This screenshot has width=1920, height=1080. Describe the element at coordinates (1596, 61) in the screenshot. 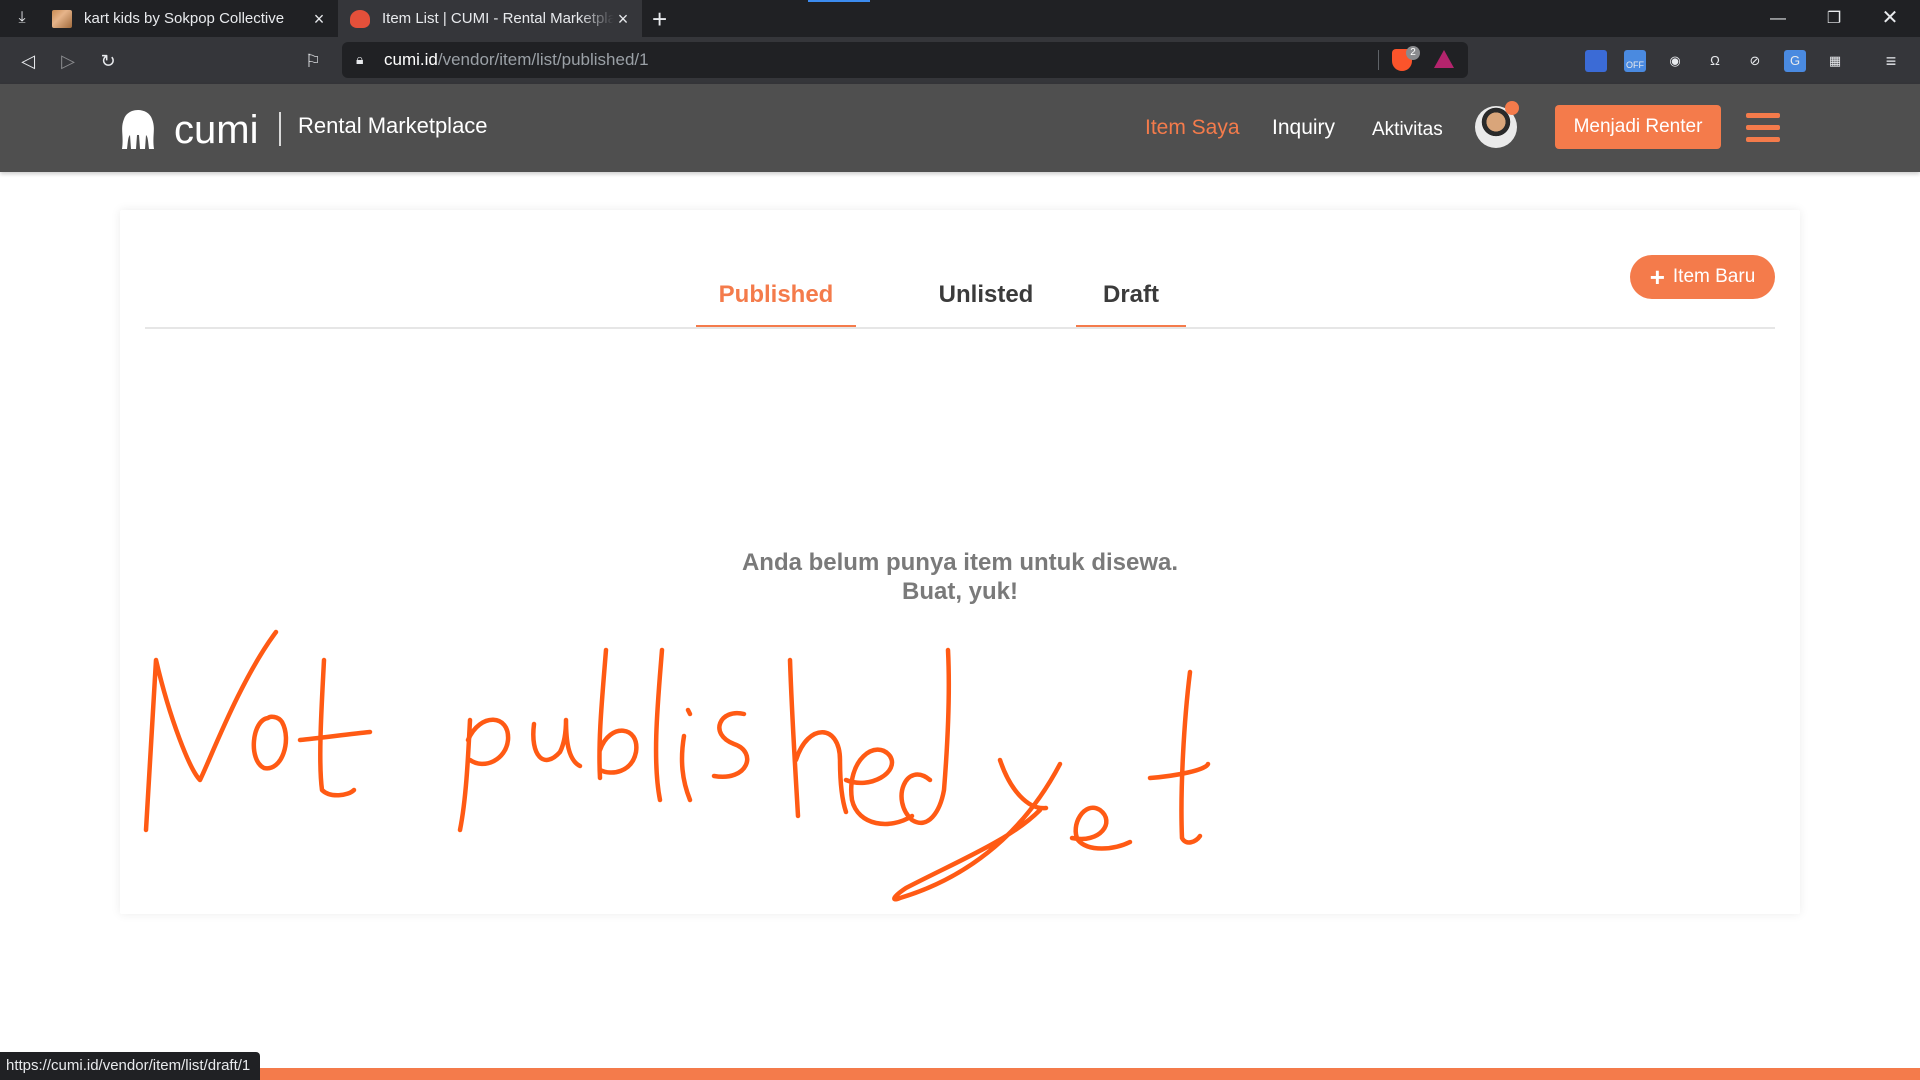

I see `bitwarden-icon` at that location.